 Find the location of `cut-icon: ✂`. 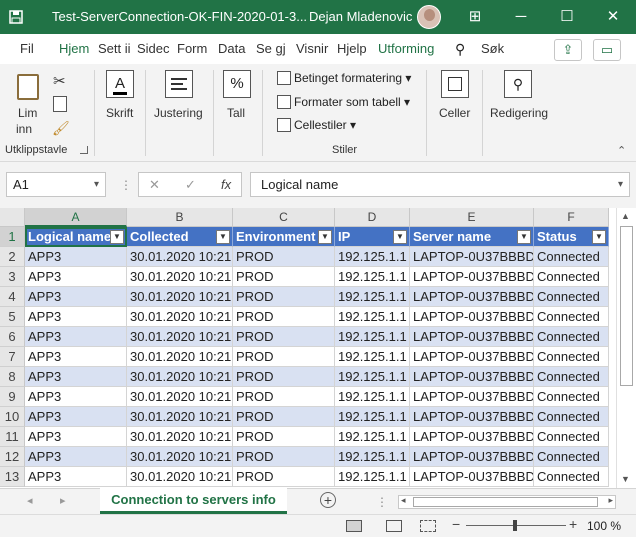

cut-icon: ✂ is located at coordinates (59, 81).